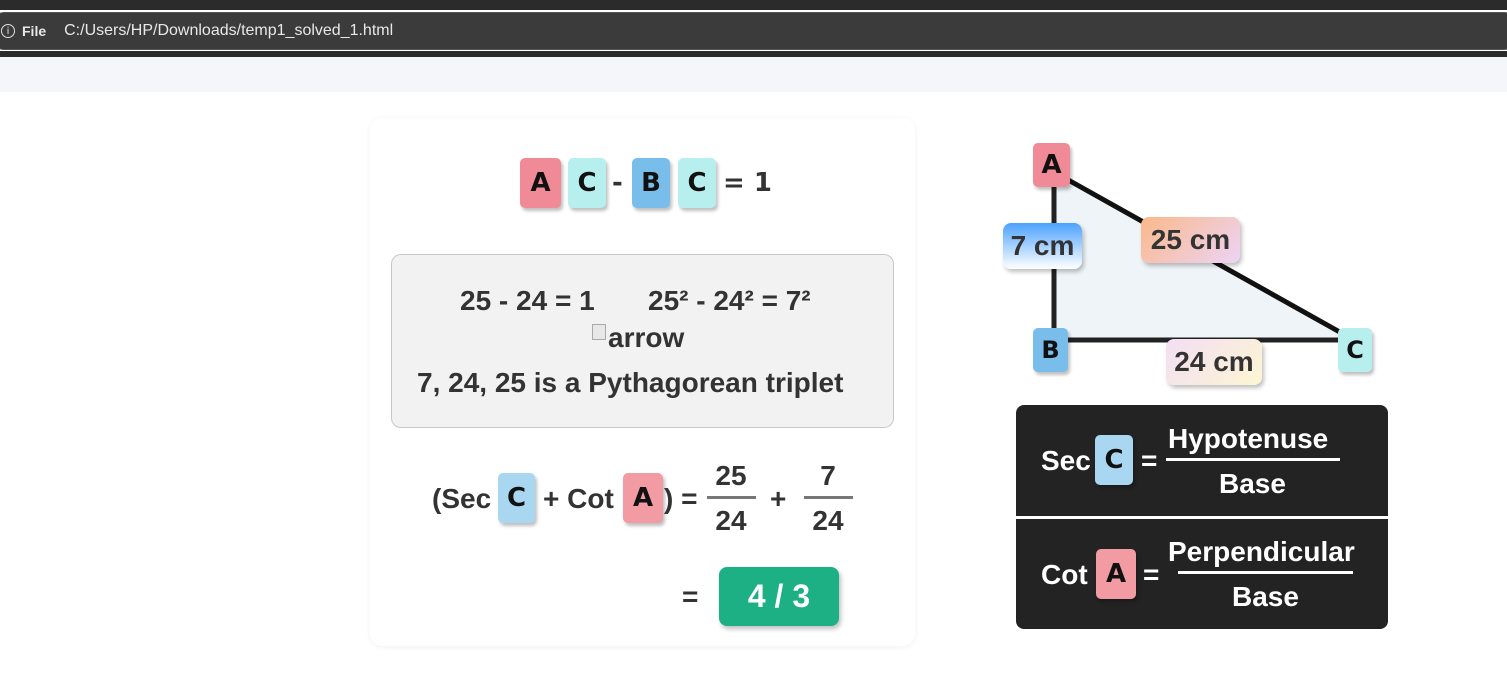 The image size is (1507, 693). Describe the element at coordinates (1355, 350) in the screenshot. I see `vertex-c: C` at that location.